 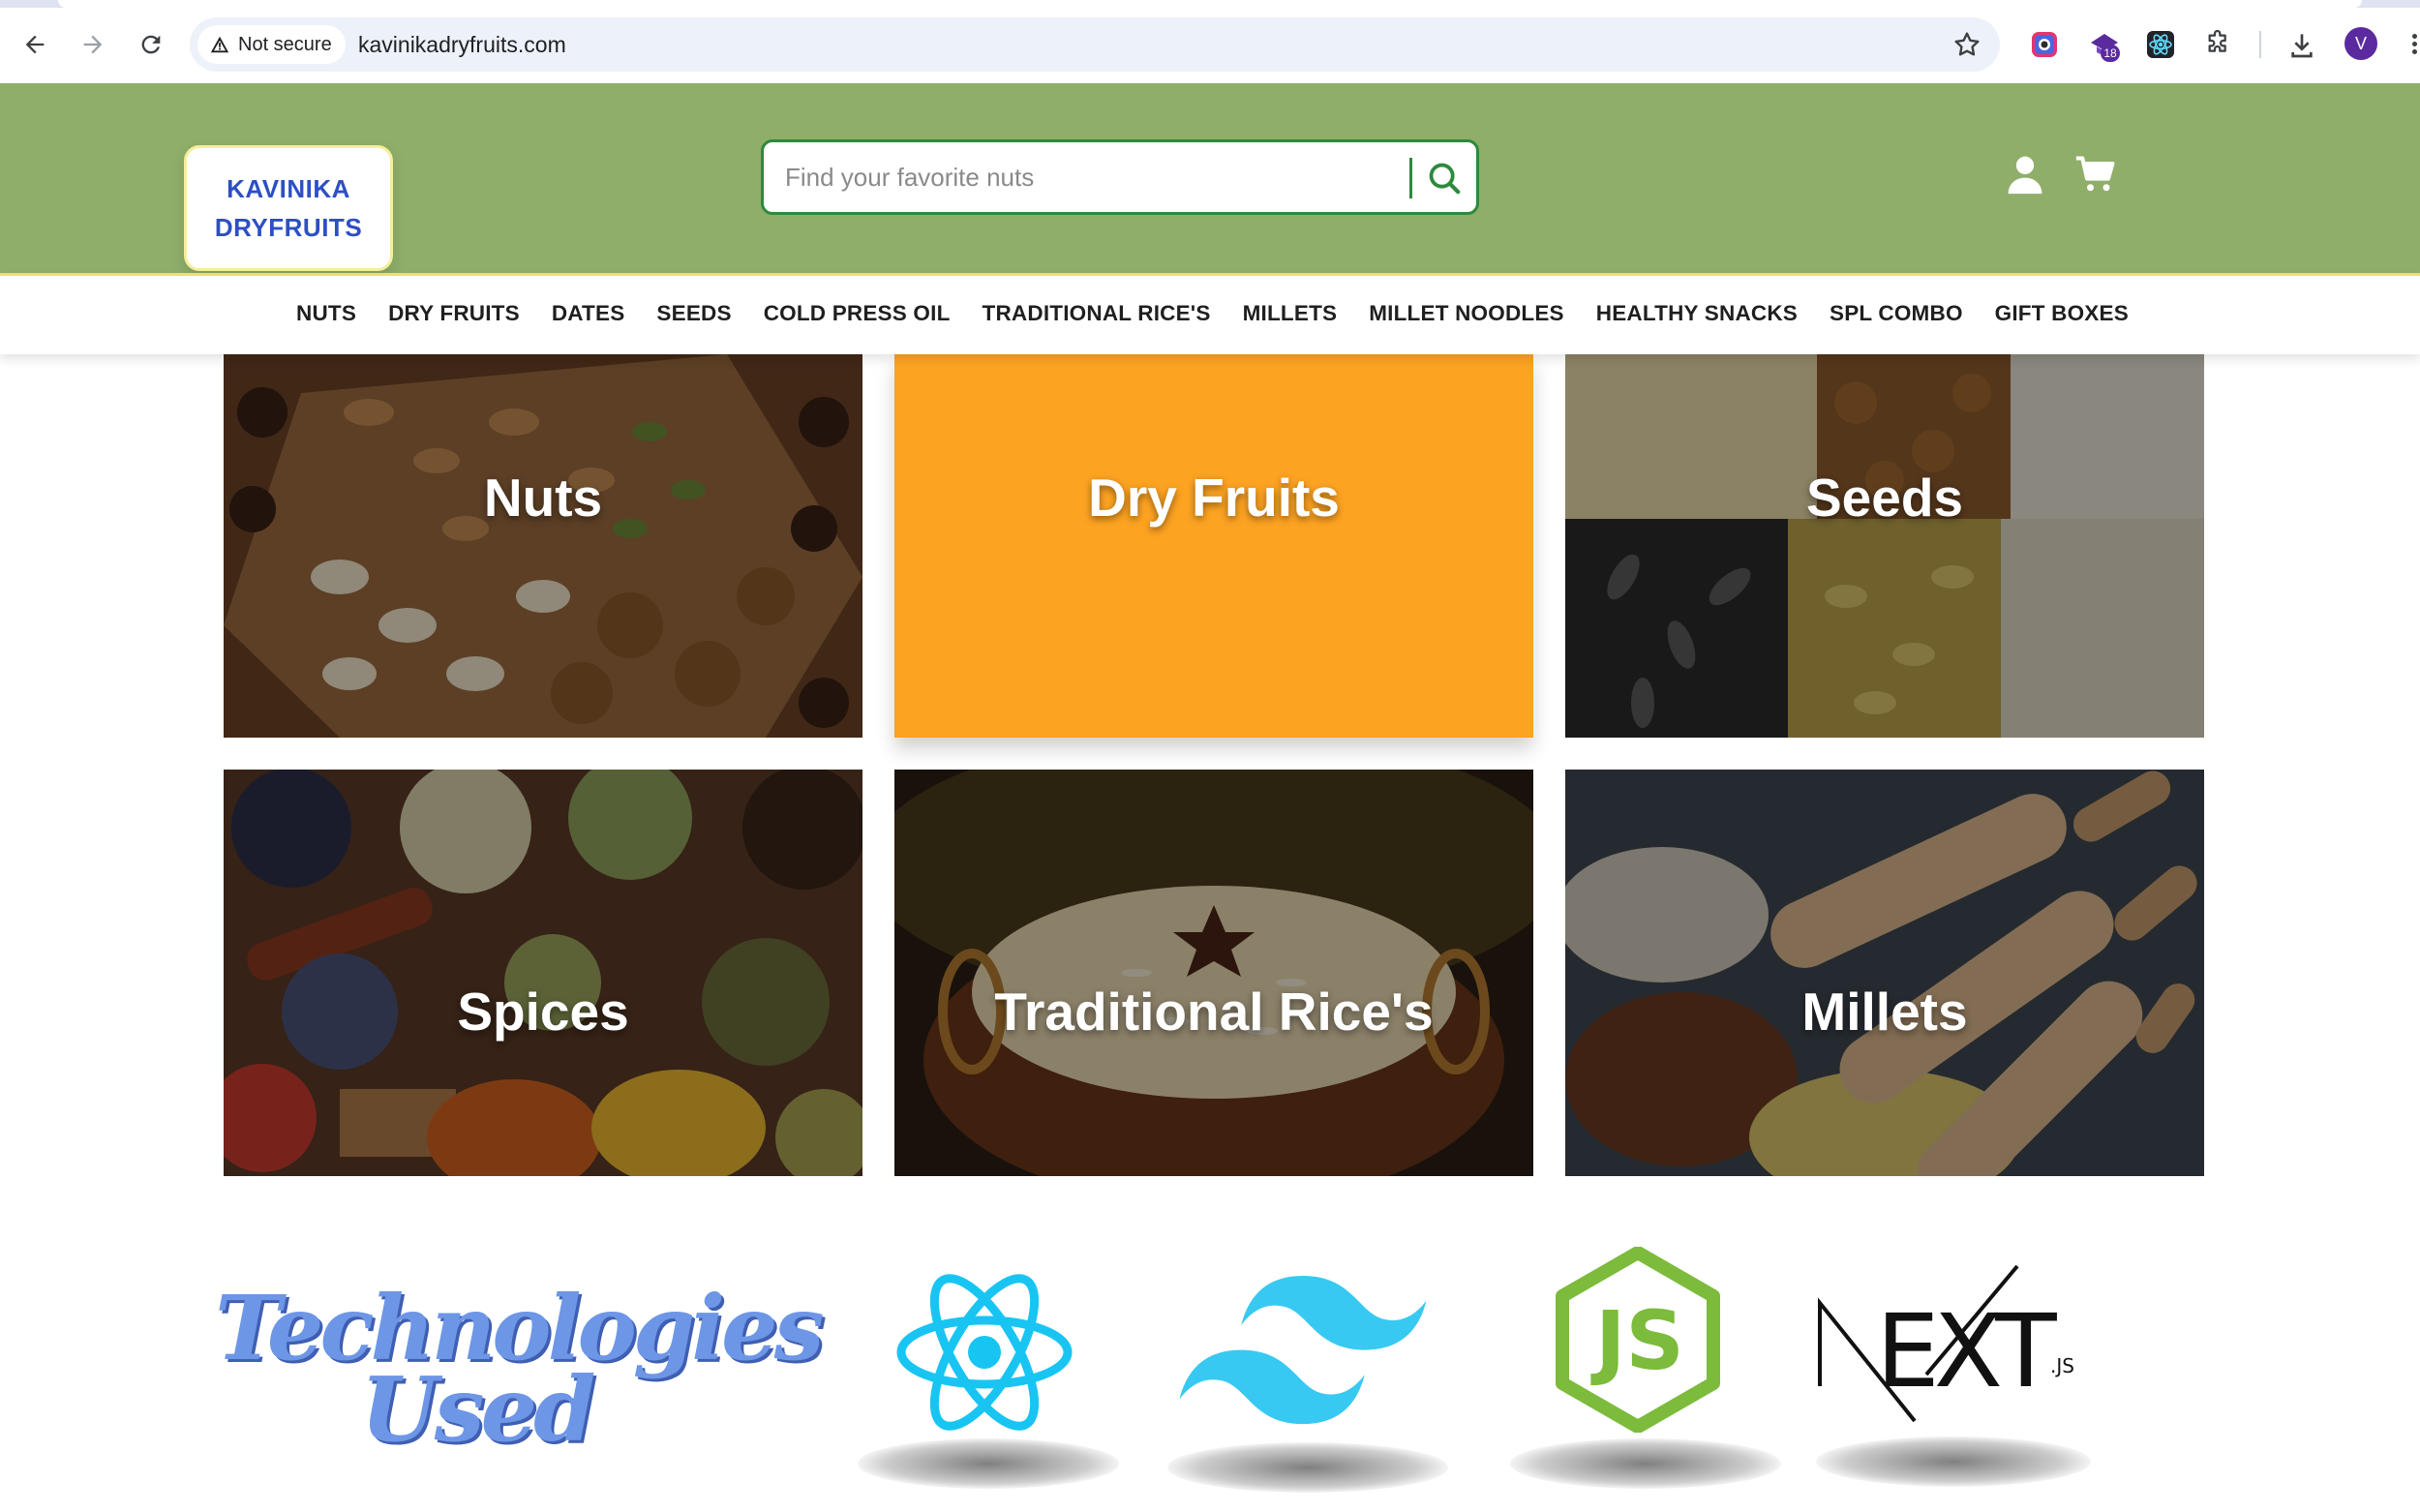 I want to click on nav-item-cold-press-oil: COLD PRESS OIL, so click(x=857, y=313).